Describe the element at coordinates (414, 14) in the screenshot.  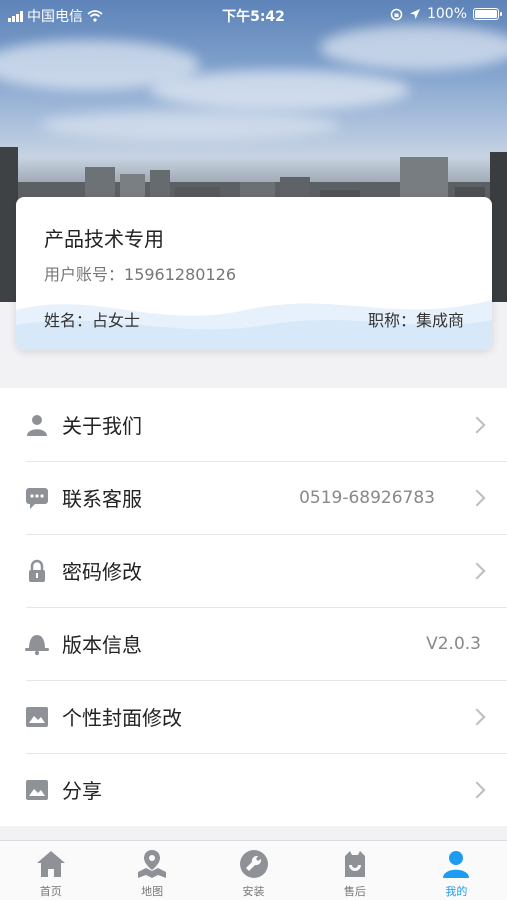
I see `location-icon` at that location.